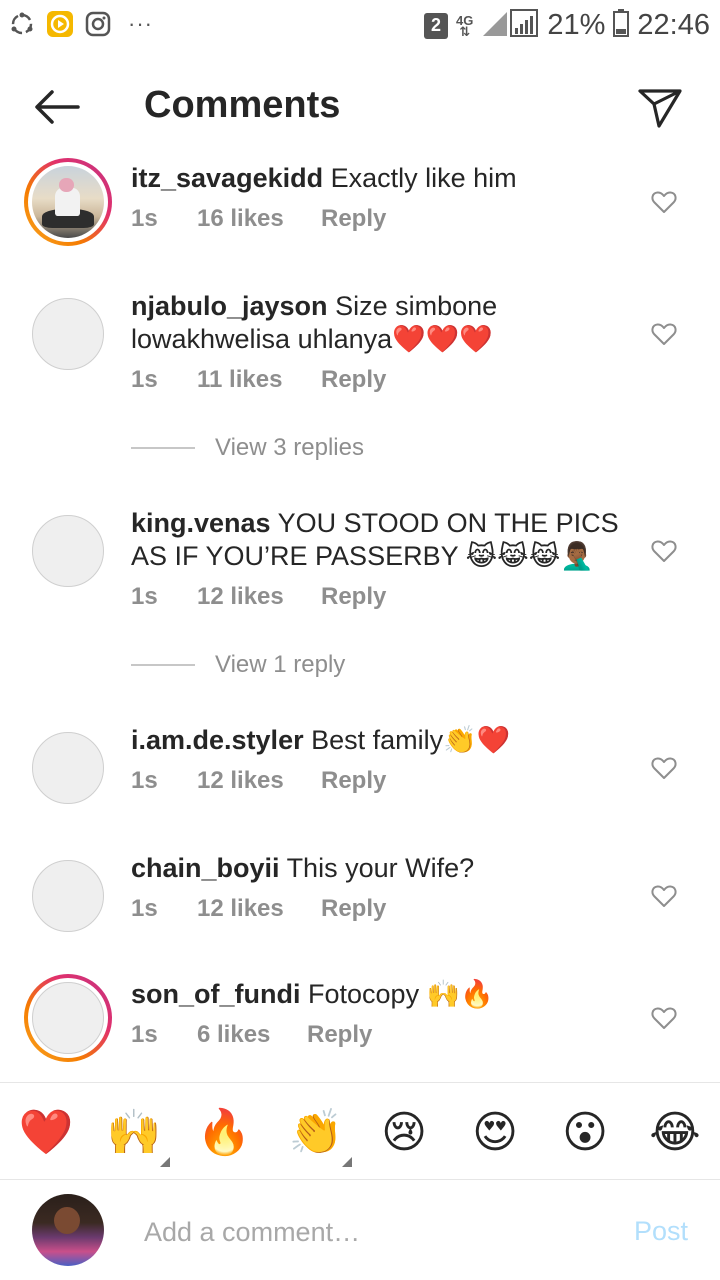 This screenshot has height=1280, width=720. I want to click on emoji-quick-bar: ❤️ 🙌 🔥 👏 😢 😍 😮 😂, so click(360, 1131).